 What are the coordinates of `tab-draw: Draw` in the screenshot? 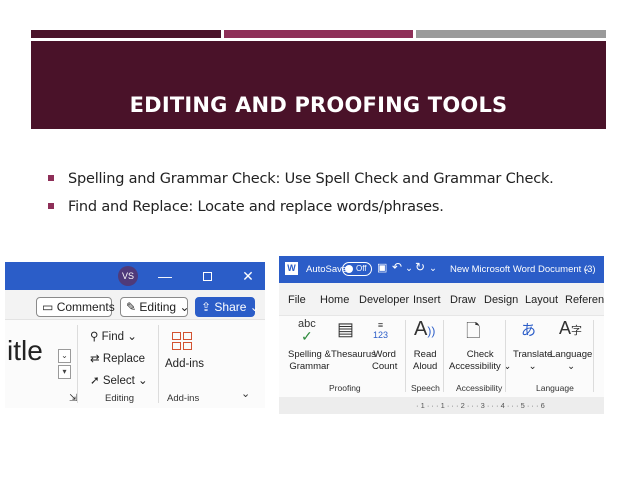 It's located at (463, 300).